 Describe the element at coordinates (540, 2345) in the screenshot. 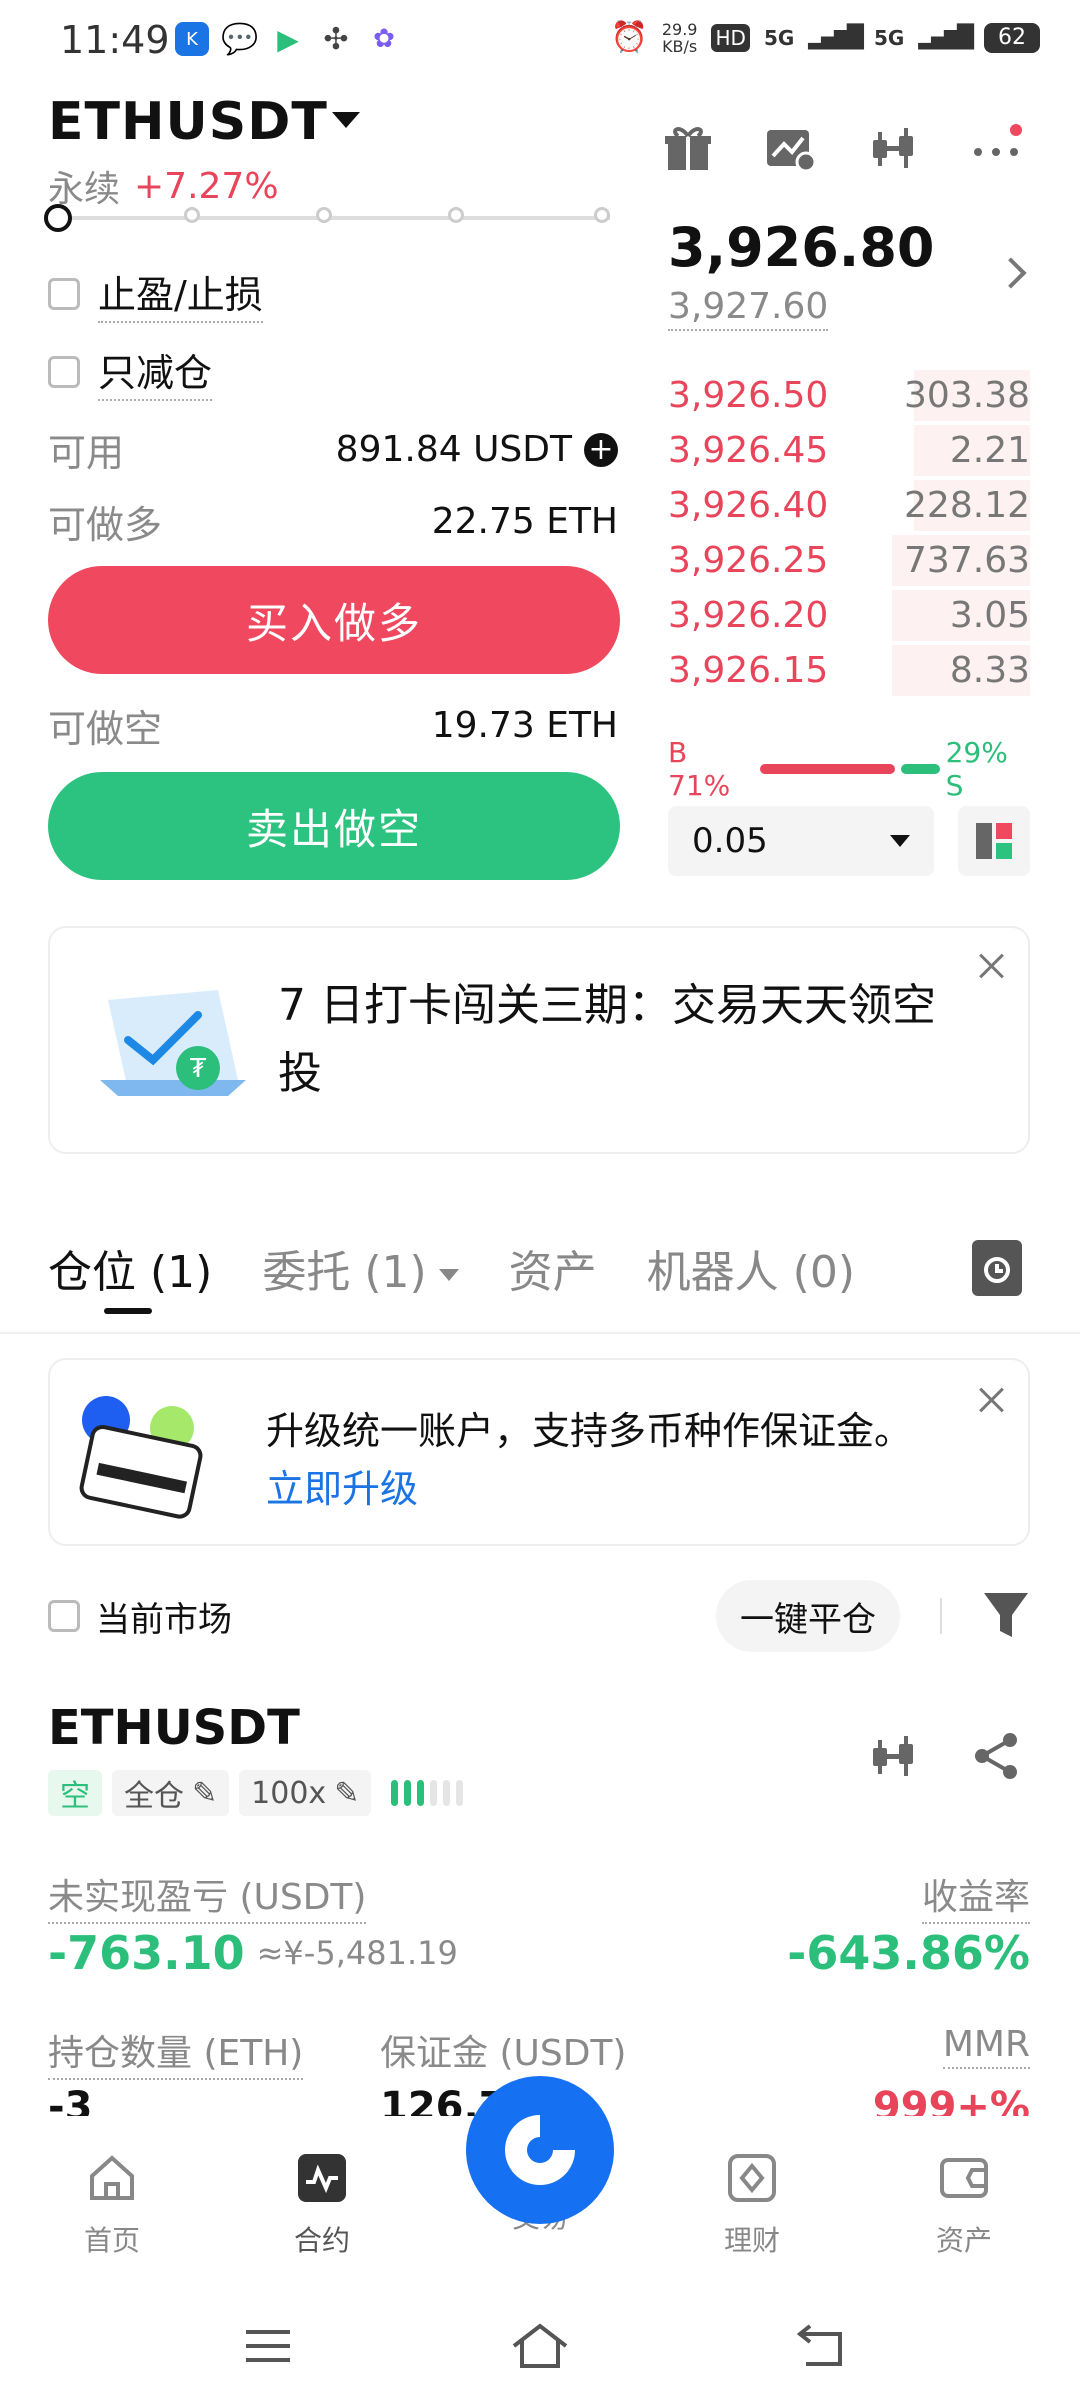

I see `home-button-icon` at that location.